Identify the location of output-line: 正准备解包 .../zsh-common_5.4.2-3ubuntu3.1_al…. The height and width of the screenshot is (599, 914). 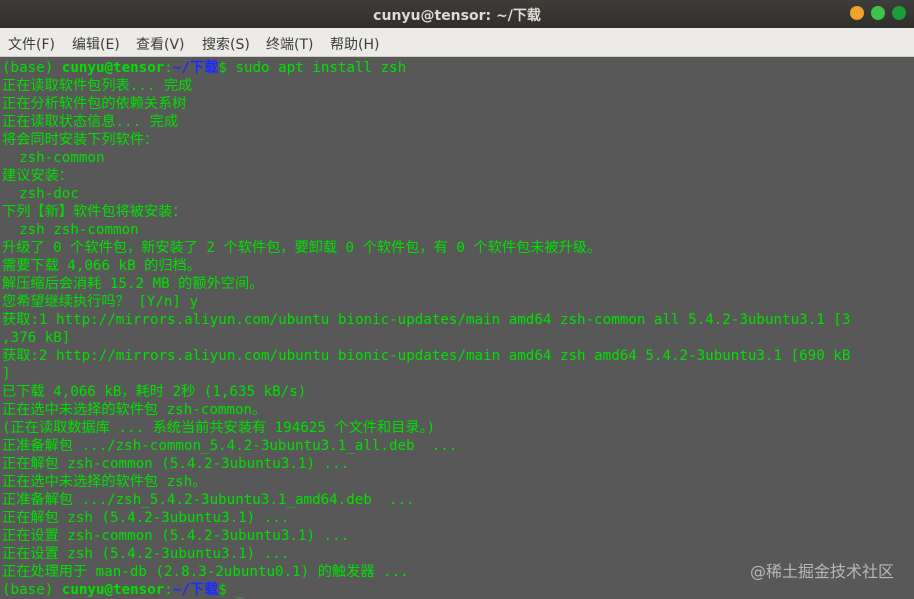
(230, 446).